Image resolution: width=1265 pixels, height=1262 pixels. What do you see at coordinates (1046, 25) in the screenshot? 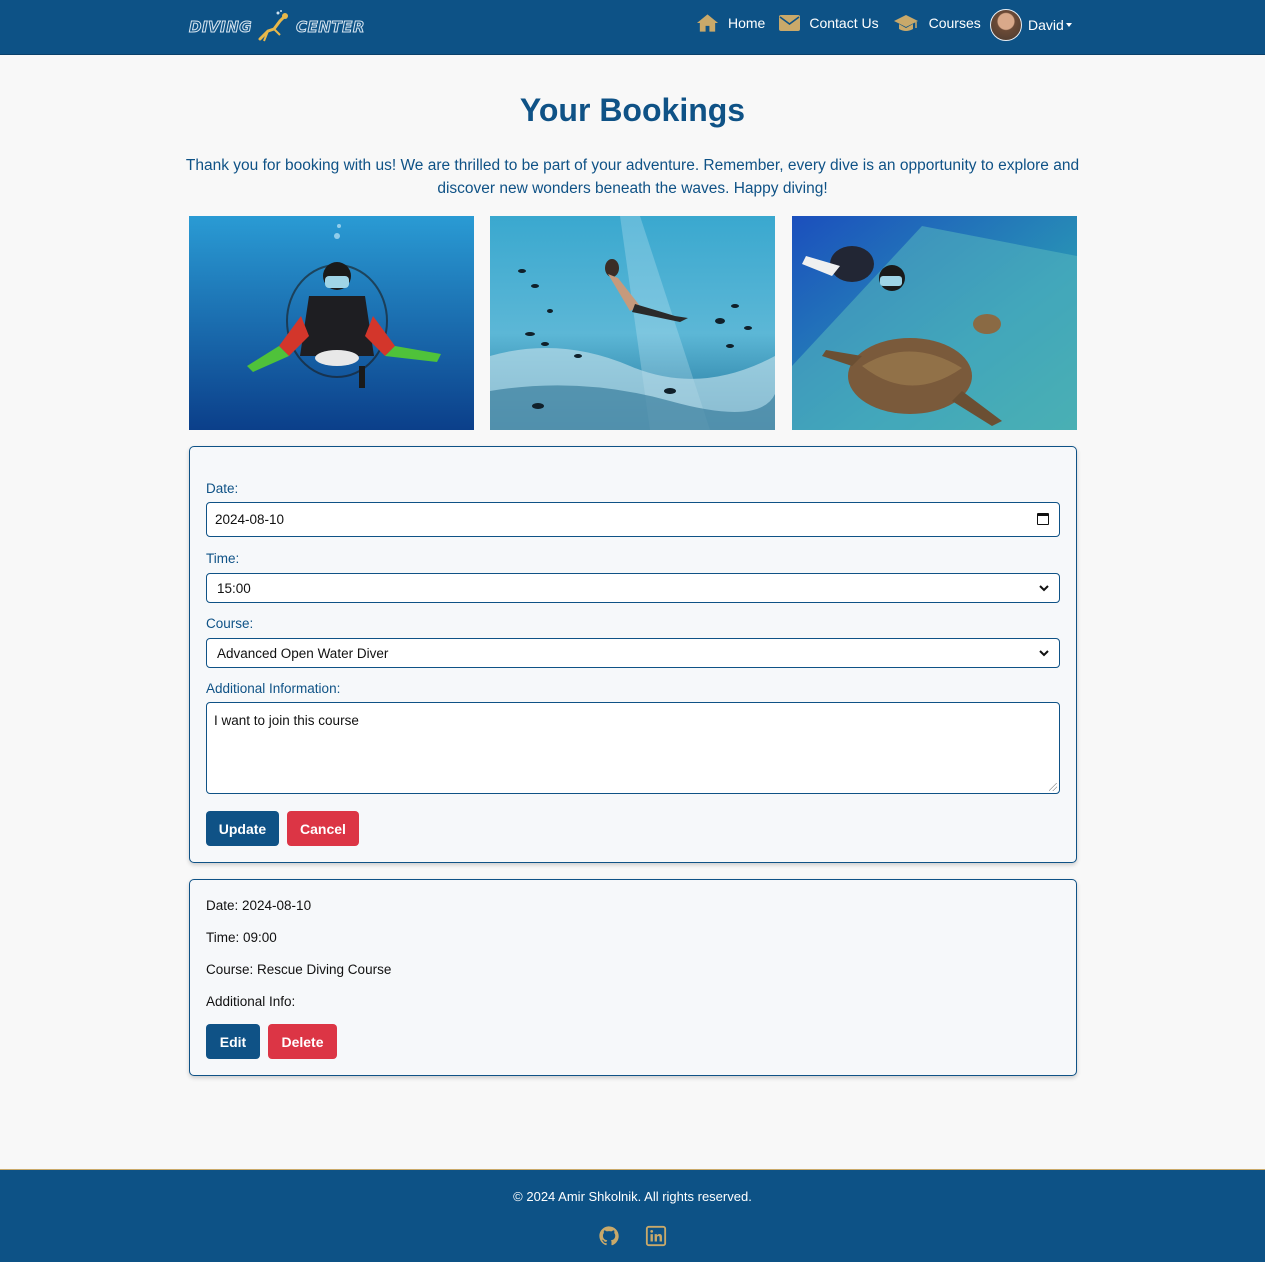
I see `user-name: David` at bounding box center [1046, 25].